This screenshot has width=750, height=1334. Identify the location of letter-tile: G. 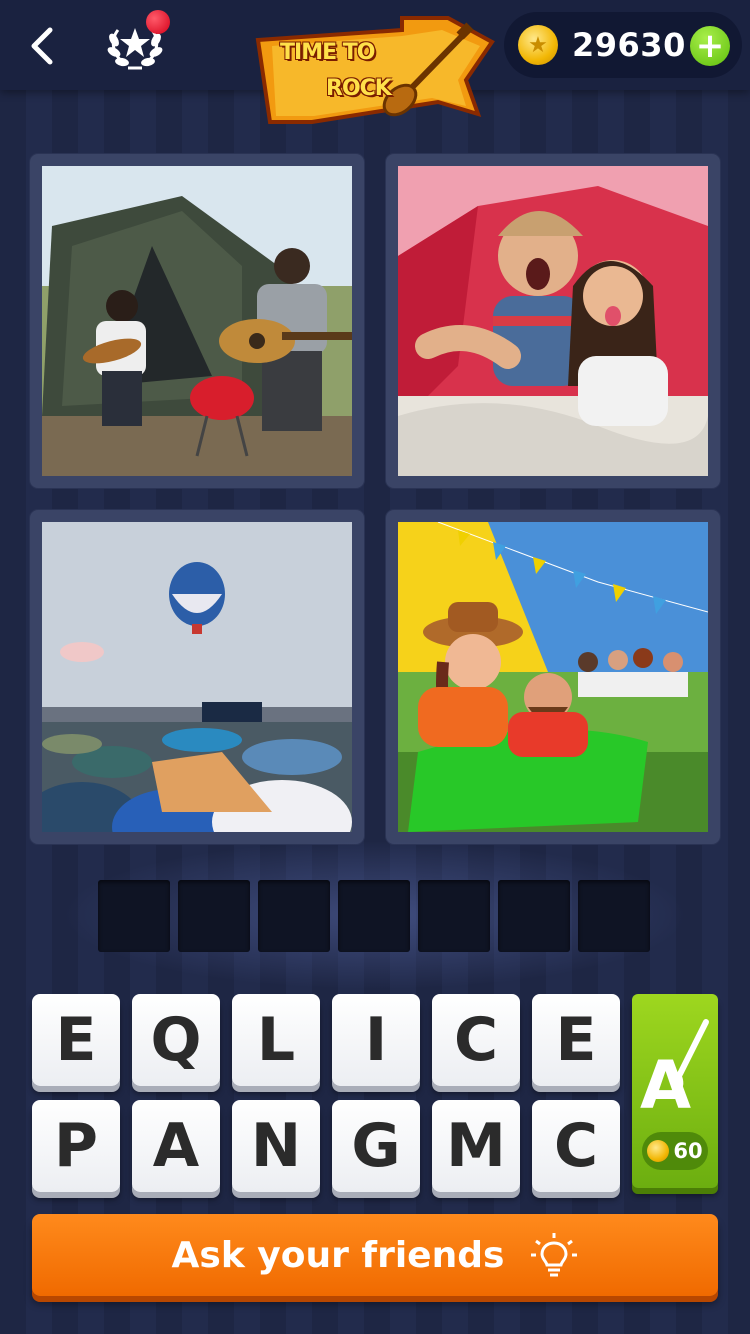
(376, 1146).